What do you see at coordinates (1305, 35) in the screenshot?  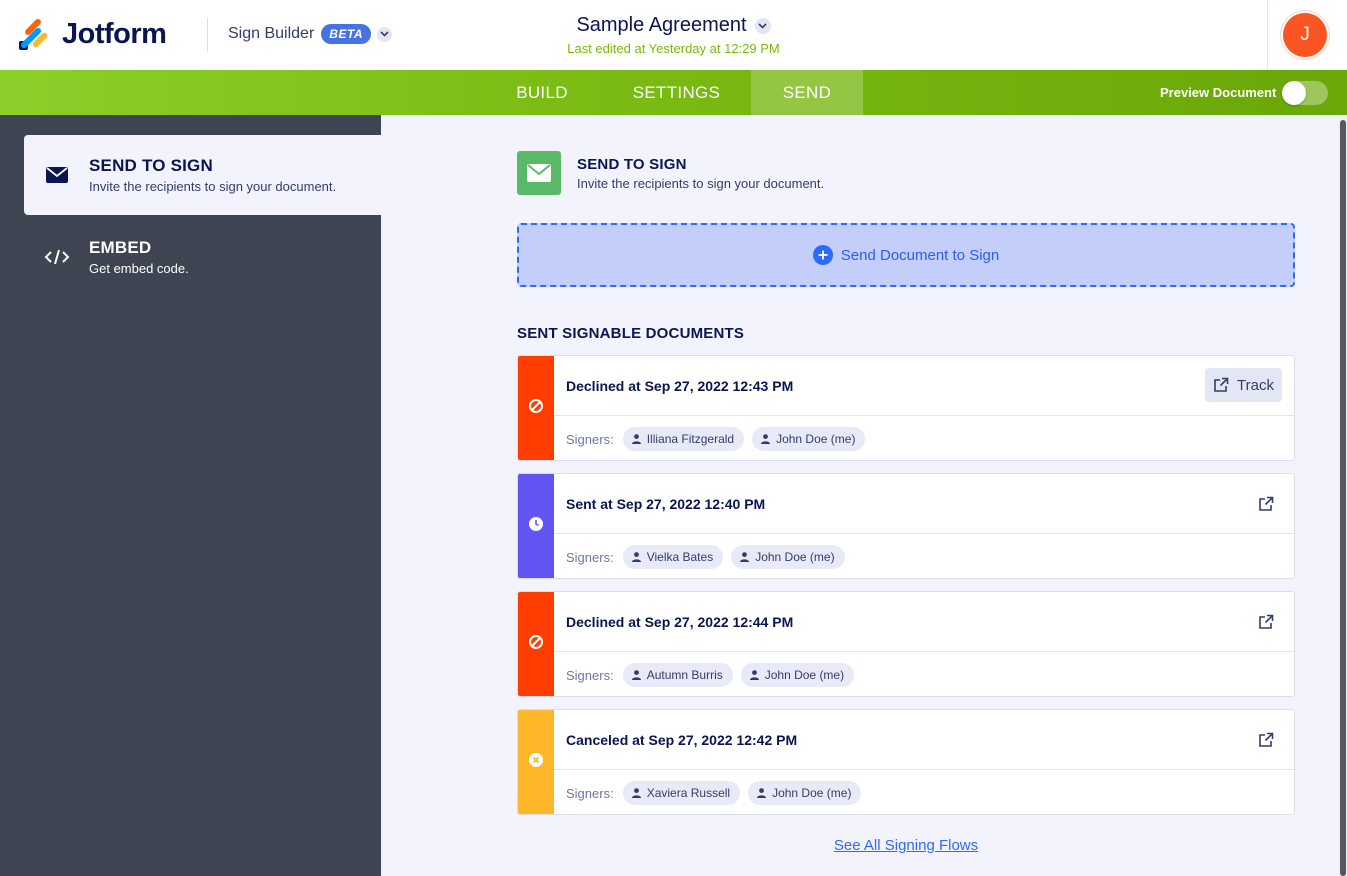 I see `user-avatar: J` at bounding box center [1305, 35].